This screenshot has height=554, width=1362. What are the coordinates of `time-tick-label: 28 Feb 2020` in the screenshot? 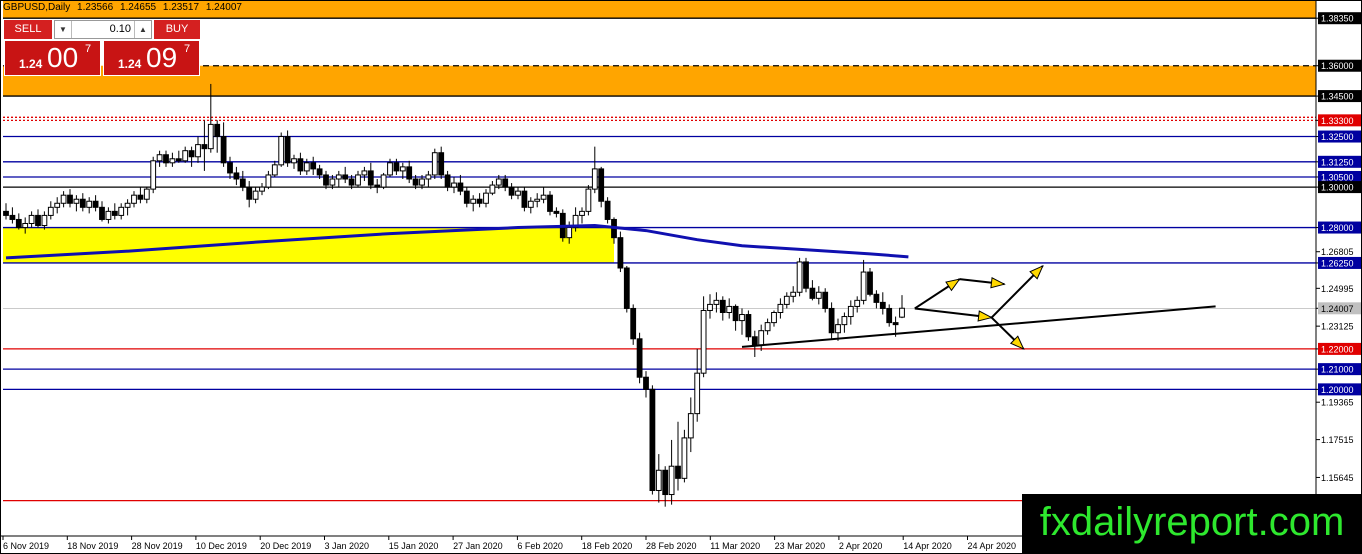 It's located at (671, 546).